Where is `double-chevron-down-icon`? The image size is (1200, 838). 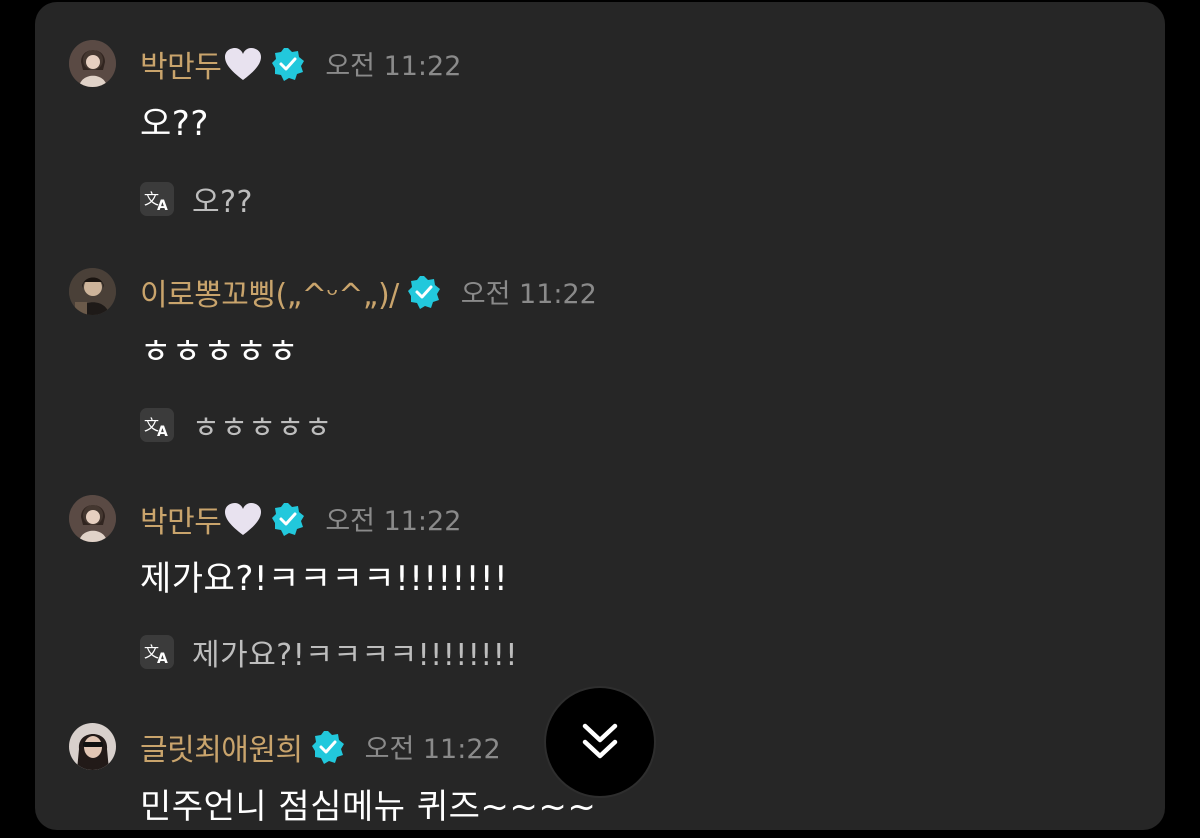
double-chevron-down-icon is located at coordinates (600, 741).